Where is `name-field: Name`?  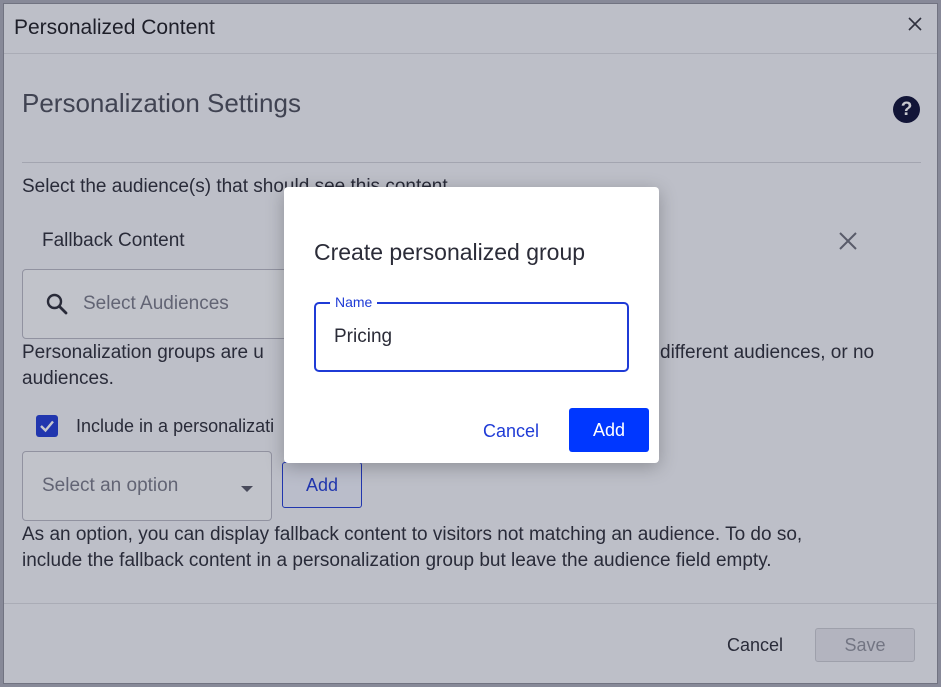 name-field: Name is located at coordinates (471, 333).